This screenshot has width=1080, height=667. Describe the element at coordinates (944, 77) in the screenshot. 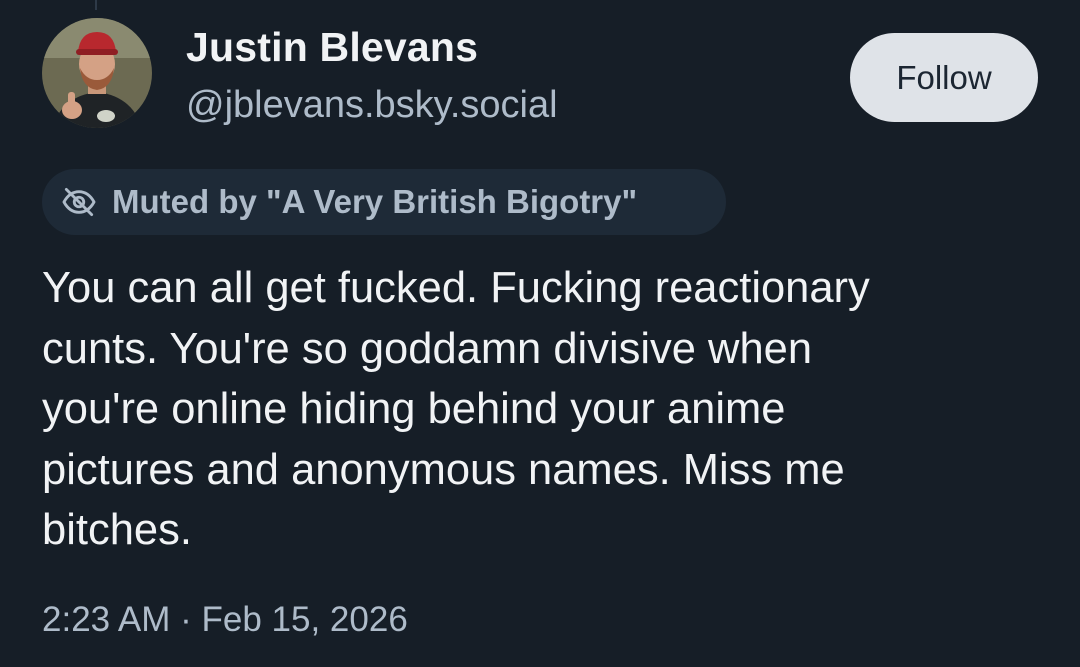

I see `follow-button: Follow` at that location.